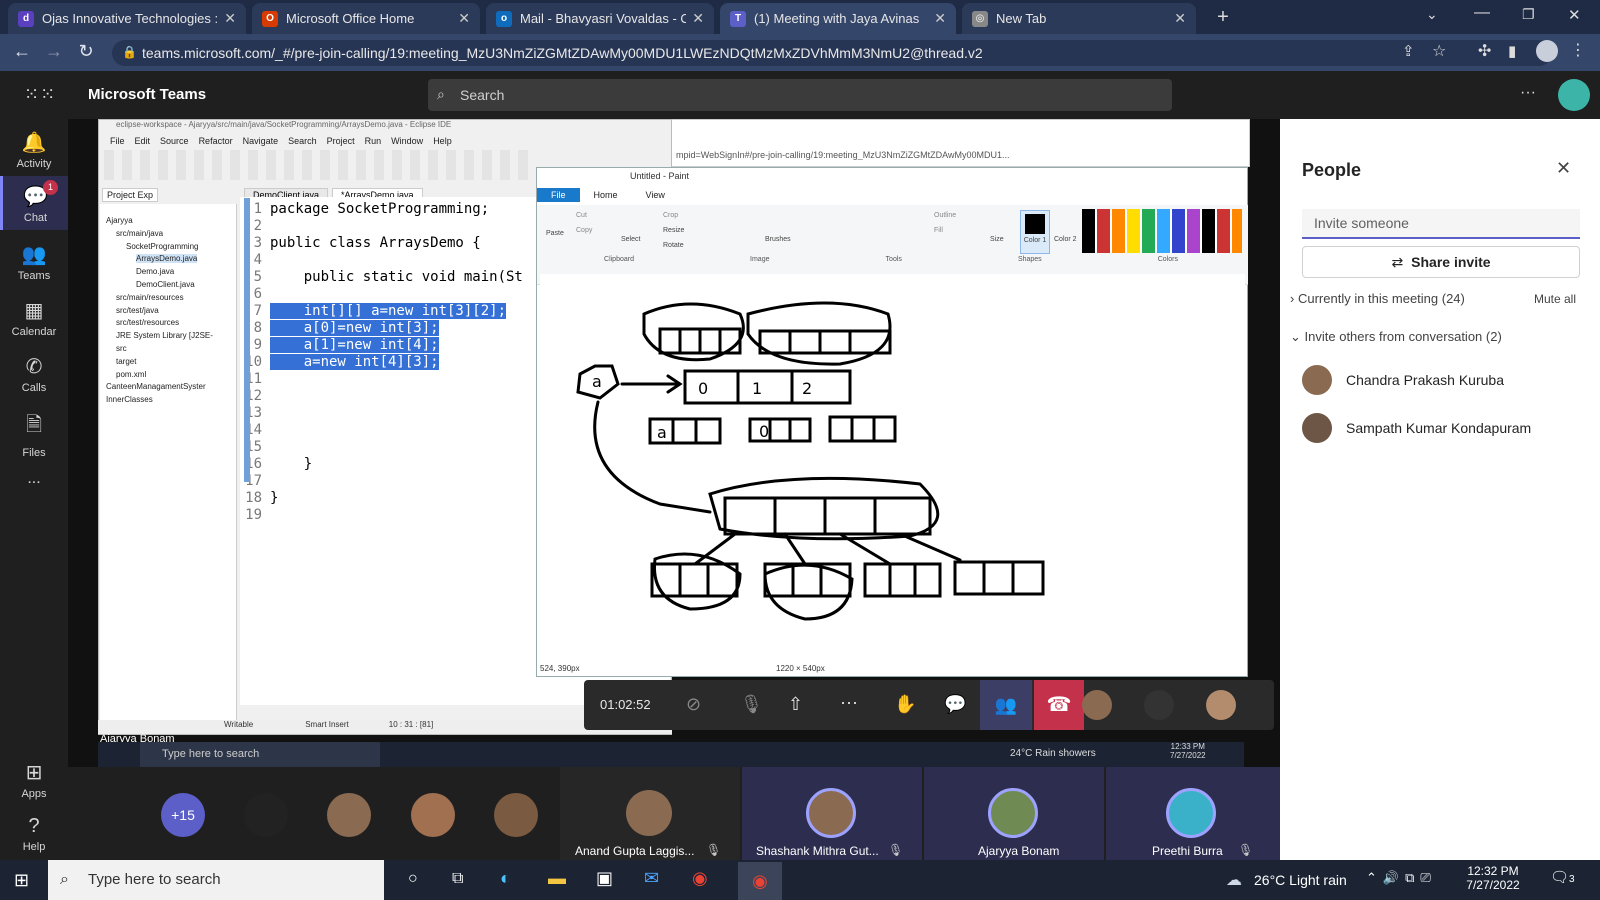 This screenshot has height=900, width=1600. What do you see at coordinates (670, 215) in the screenshot?
I see `paint-tool-crop: Crop` at bounding box center [670, 215].